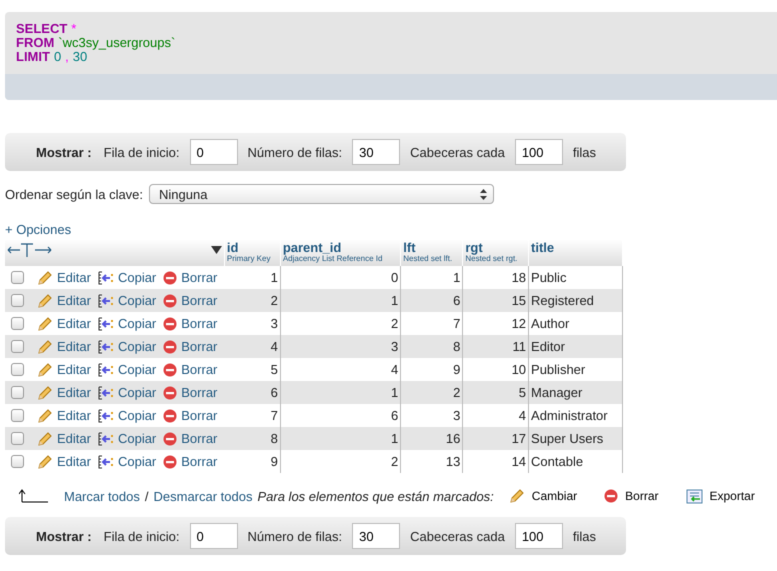  What do you see at coordinates (74, 194) in the screenshot?
I see `sort-label: Ordenar según la clave:` at bounding box center [74, 194].